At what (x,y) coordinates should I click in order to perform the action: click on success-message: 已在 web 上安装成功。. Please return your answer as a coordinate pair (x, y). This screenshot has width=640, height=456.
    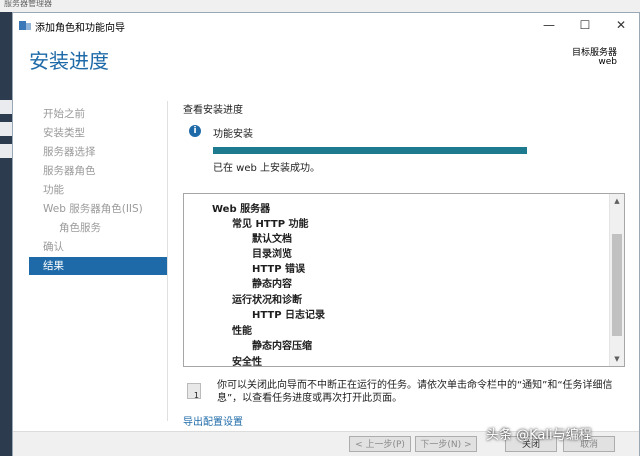
    Looking at the image, I should click on (267, 168).